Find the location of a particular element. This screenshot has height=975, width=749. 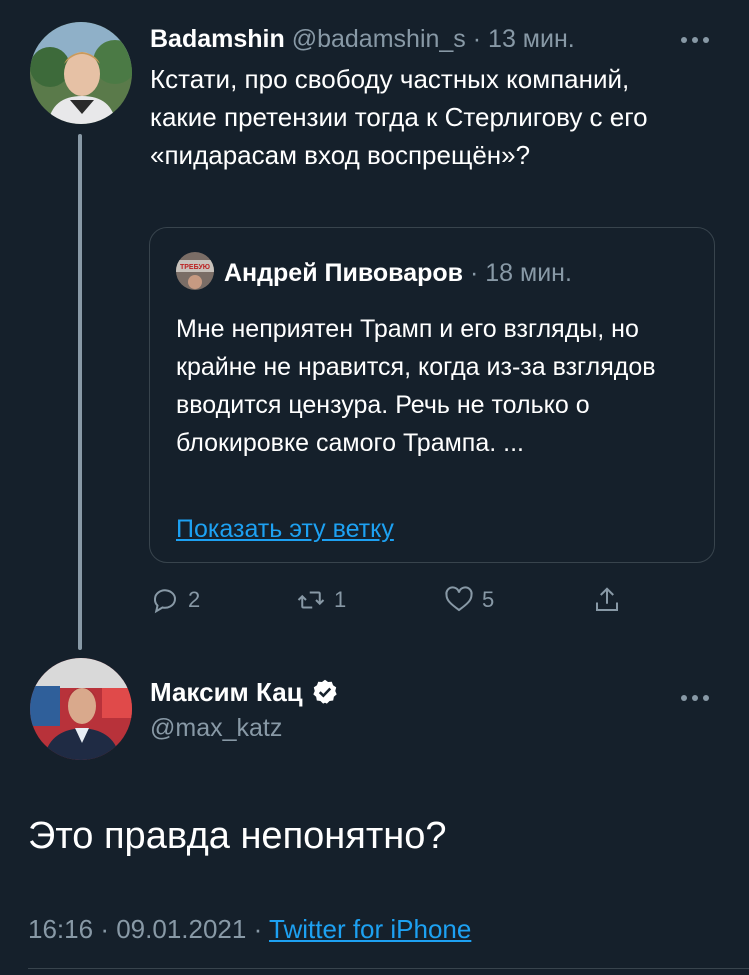

quote-avatar: ТРЕБУЮ is located at coordinates (195, 271).